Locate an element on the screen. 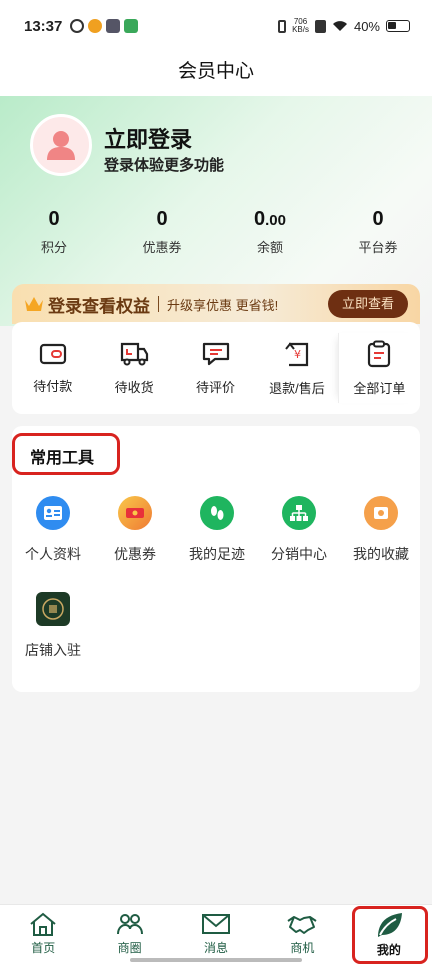 The height and width of the screenshot is (964, 432). tab-business: 商机 is located at coordinates (302, 934).